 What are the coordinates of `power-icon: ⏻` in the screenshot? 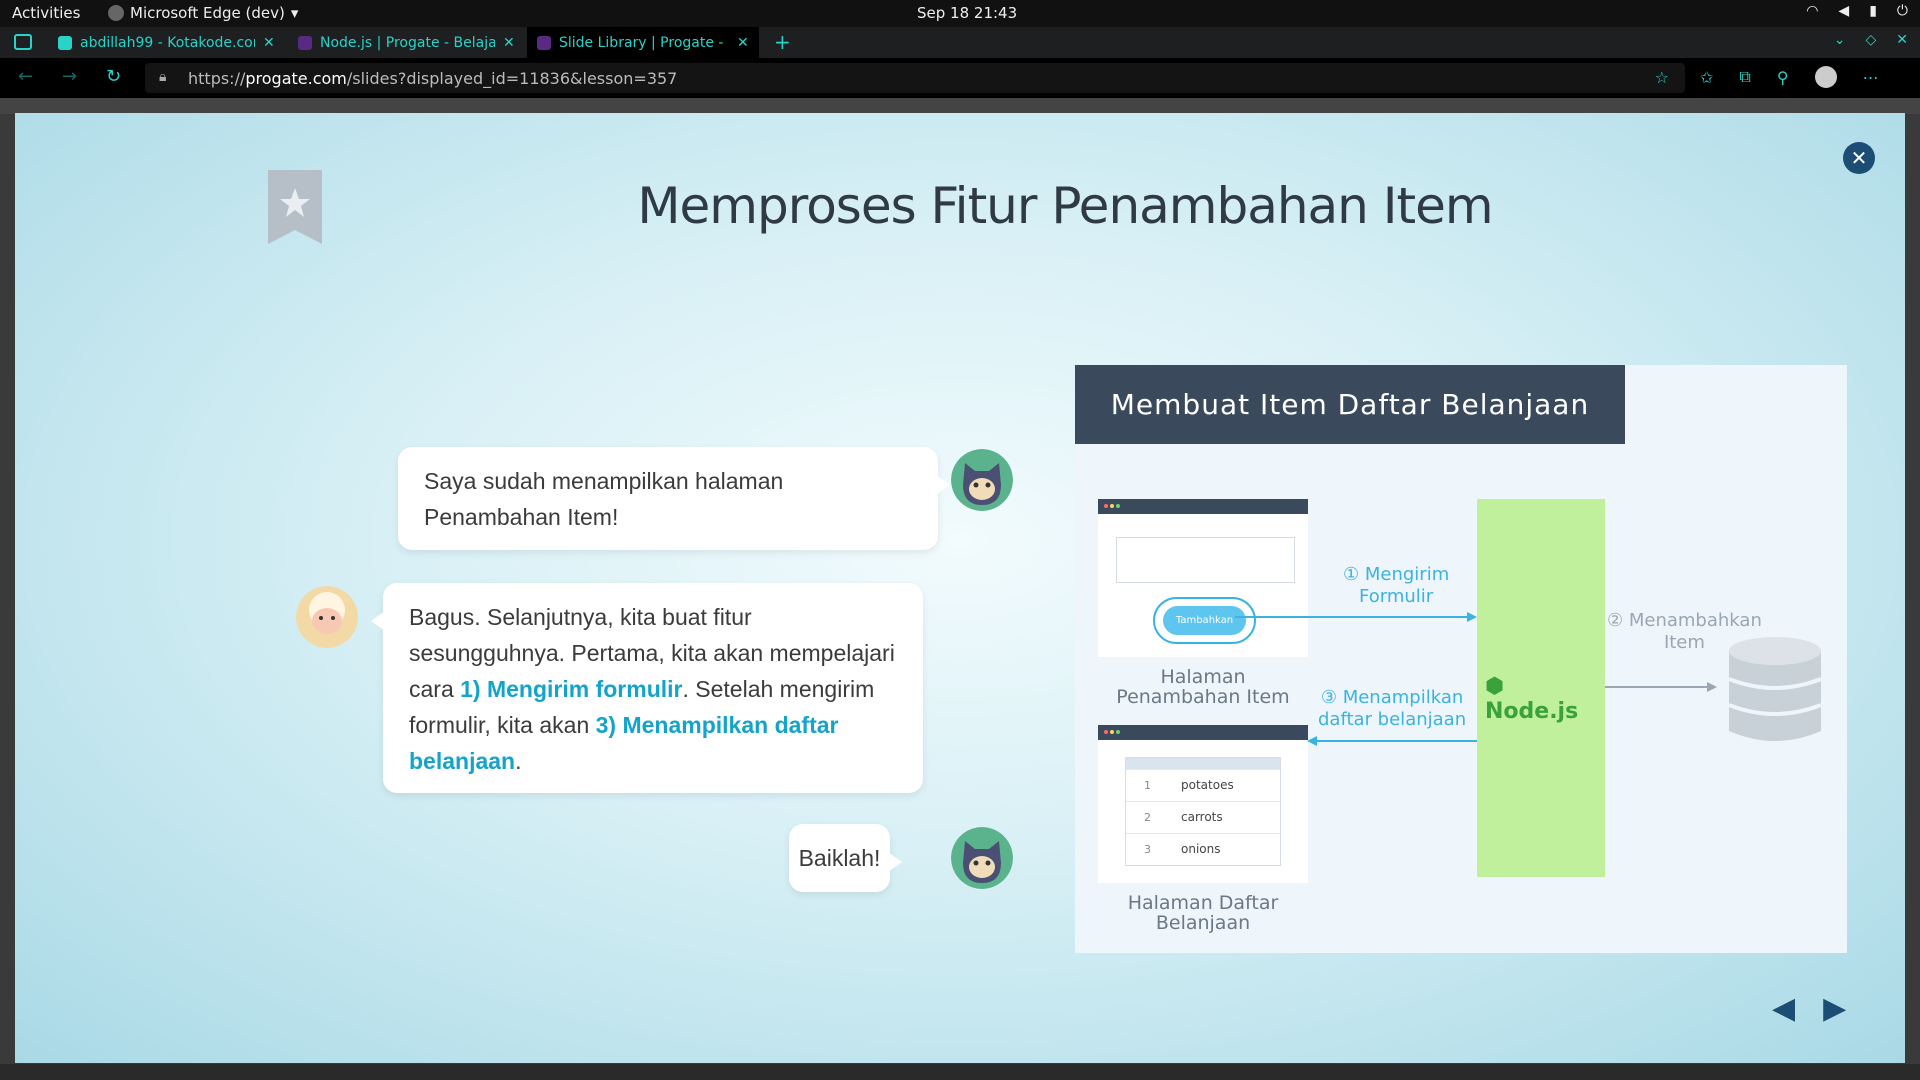 It's located at (1902, 11).